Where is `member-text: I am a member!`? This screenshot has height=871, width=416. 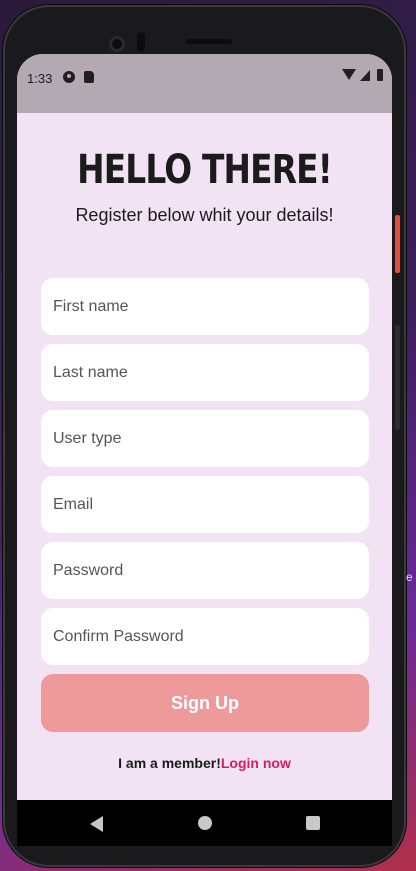 member-text: I am a member! is located at coordinates (169, 763).